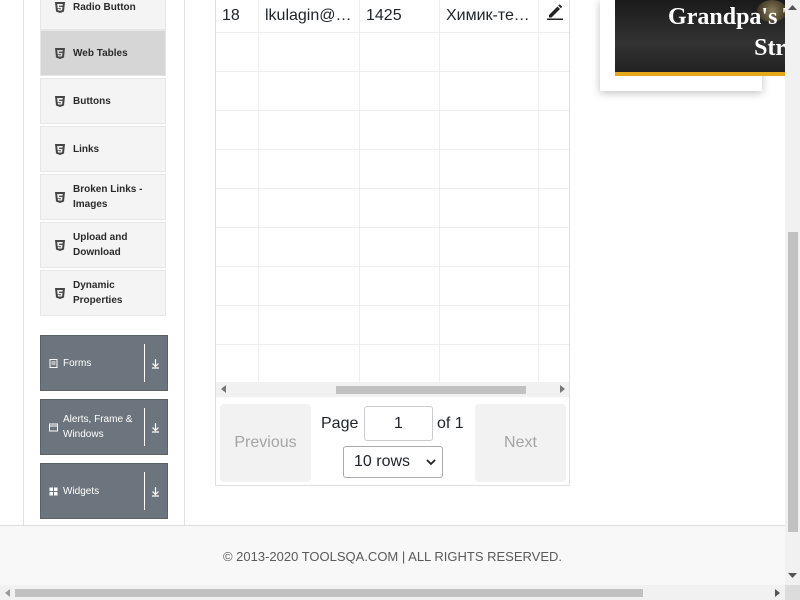 This screenshot has width=800, height=600. I want to click on ad-headline: Grandpa's The Strong, so click(711, 33).